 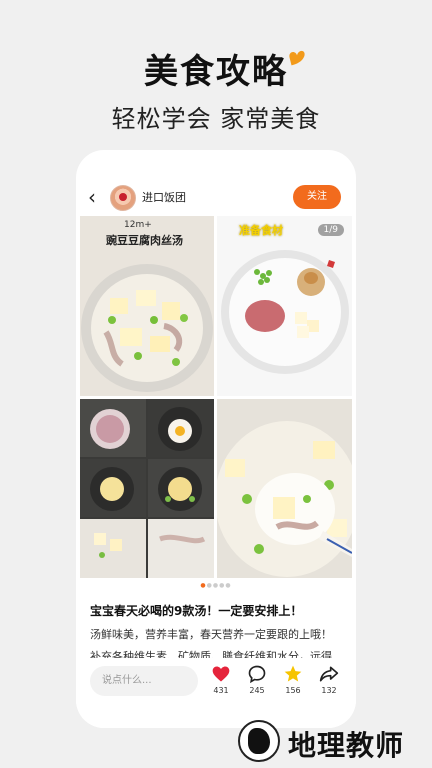 I want to click on comment-button: 245, so click(x=257, y=679).